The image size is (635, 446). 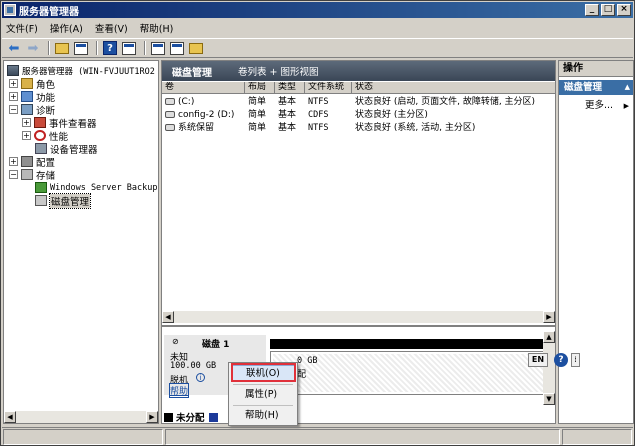 I want to click on context-menu-help: 帮助(H), so click(x=263, y=416).